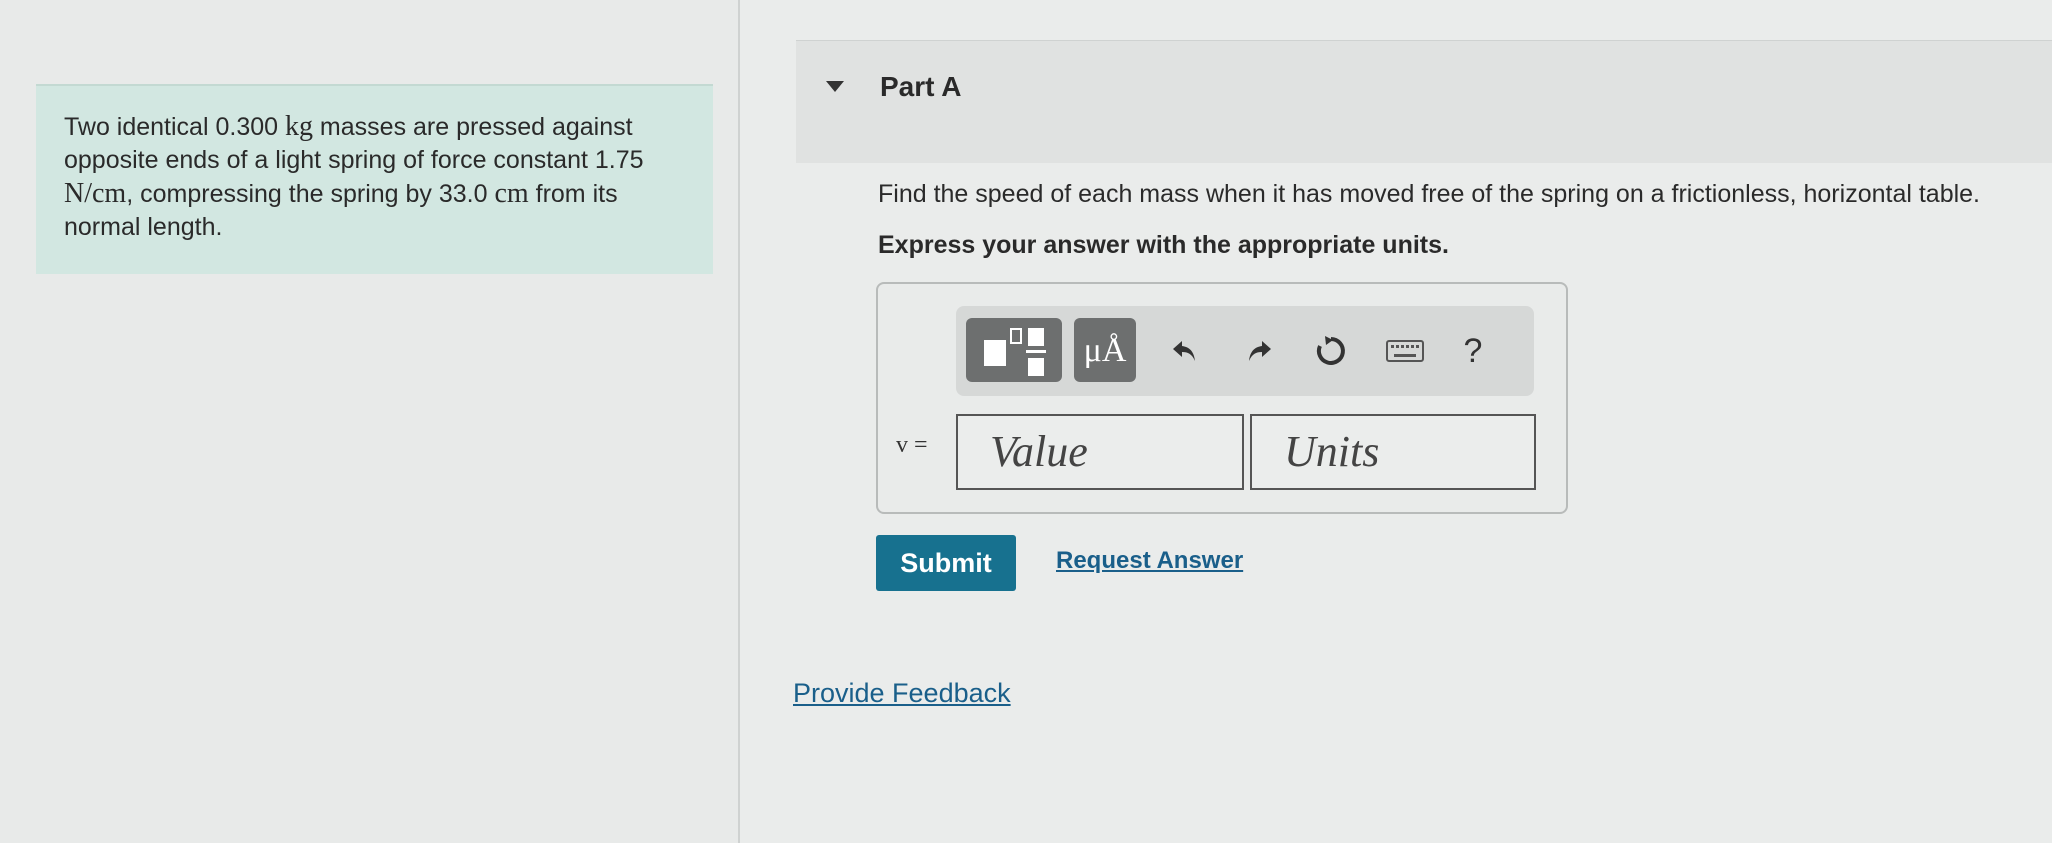  What do you see at coordinates (1185, 351) in the screenshot?
I see `undo-icon` at bounding box center [1185, 351].